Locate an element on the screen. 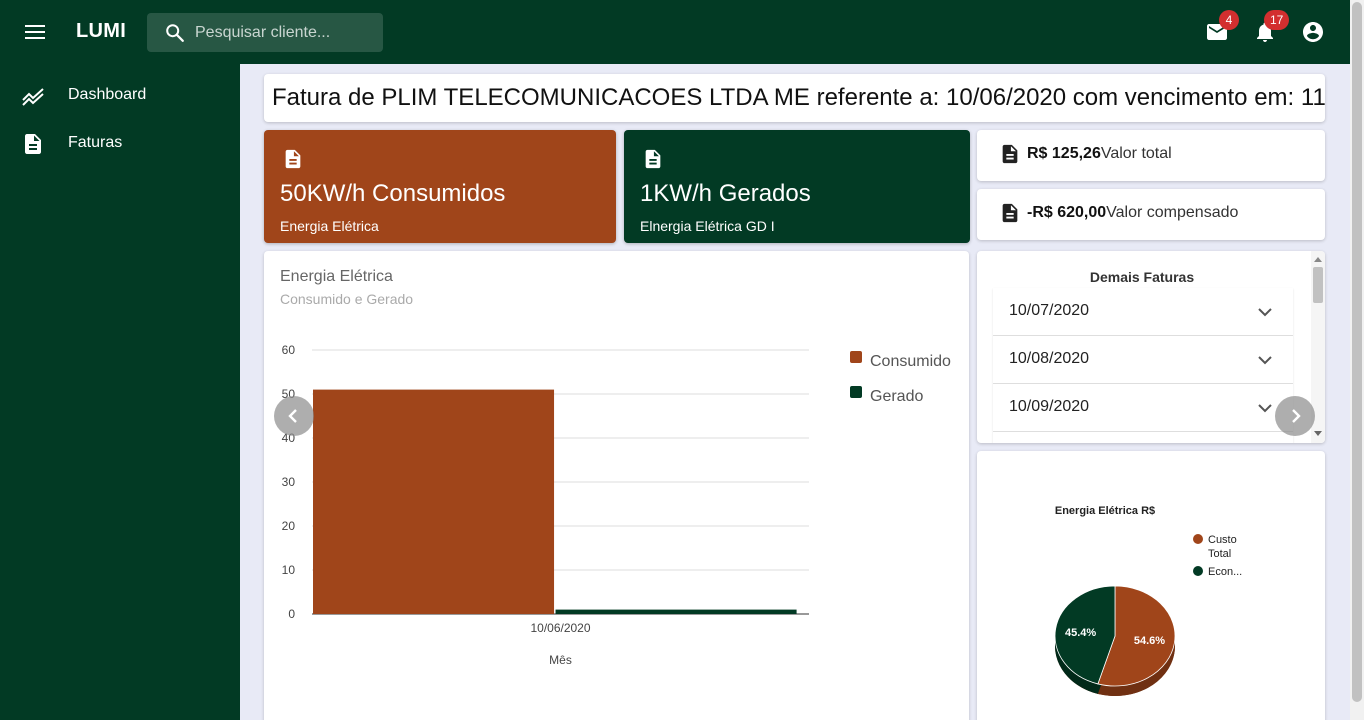  carousel-prev-button is located at coordinates (294, 416).